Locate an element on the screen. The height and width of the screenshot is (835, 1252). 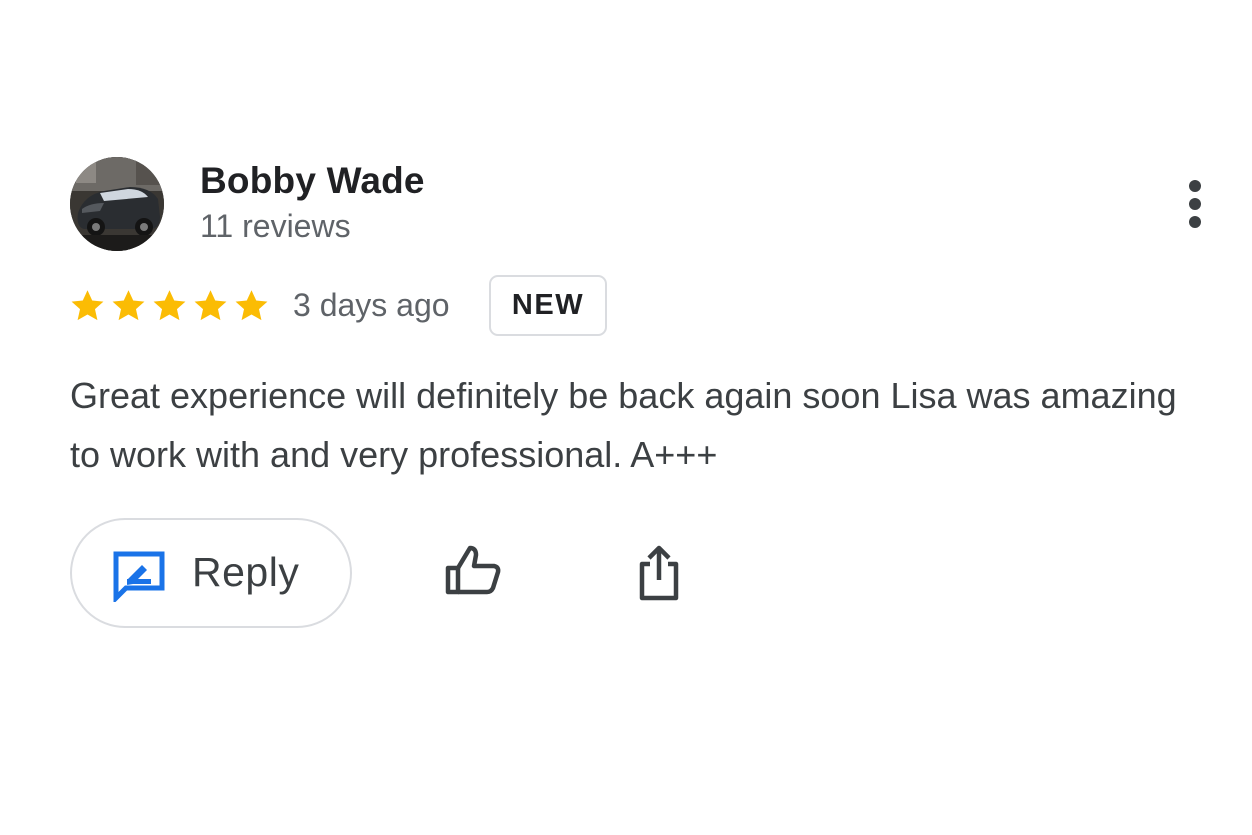
star-rating is located at coordinates (169, 306).